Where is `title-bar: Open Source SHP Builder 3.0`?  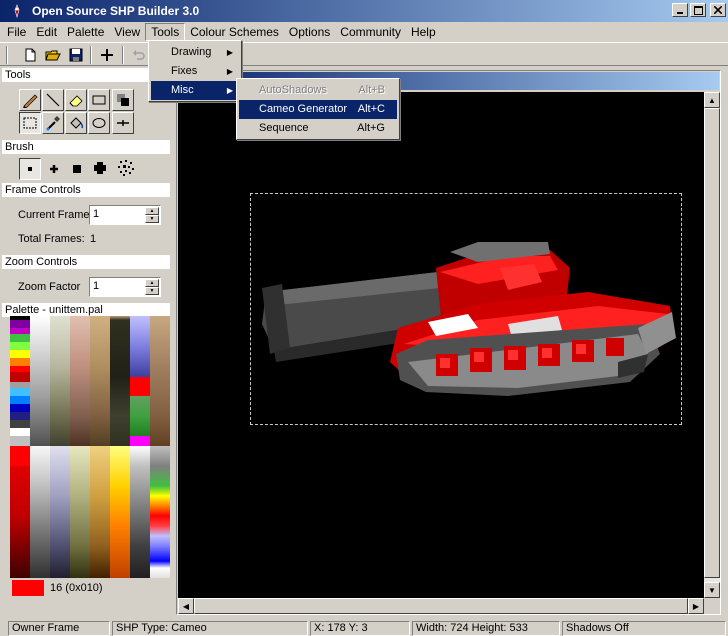
title-bar: Open Source SHP Builder 3.0 is located at coordinates (364, 11).